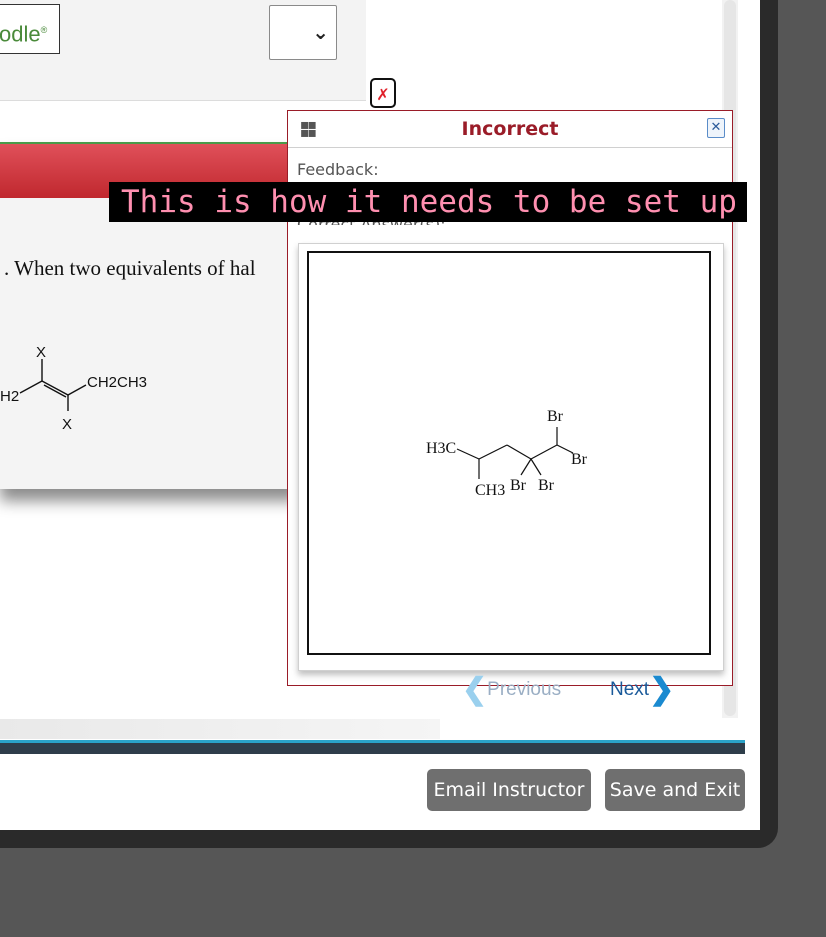 The width and height of the screenshot is (826, 937). I want to click on next-button: Next❯, so click(642, 689).